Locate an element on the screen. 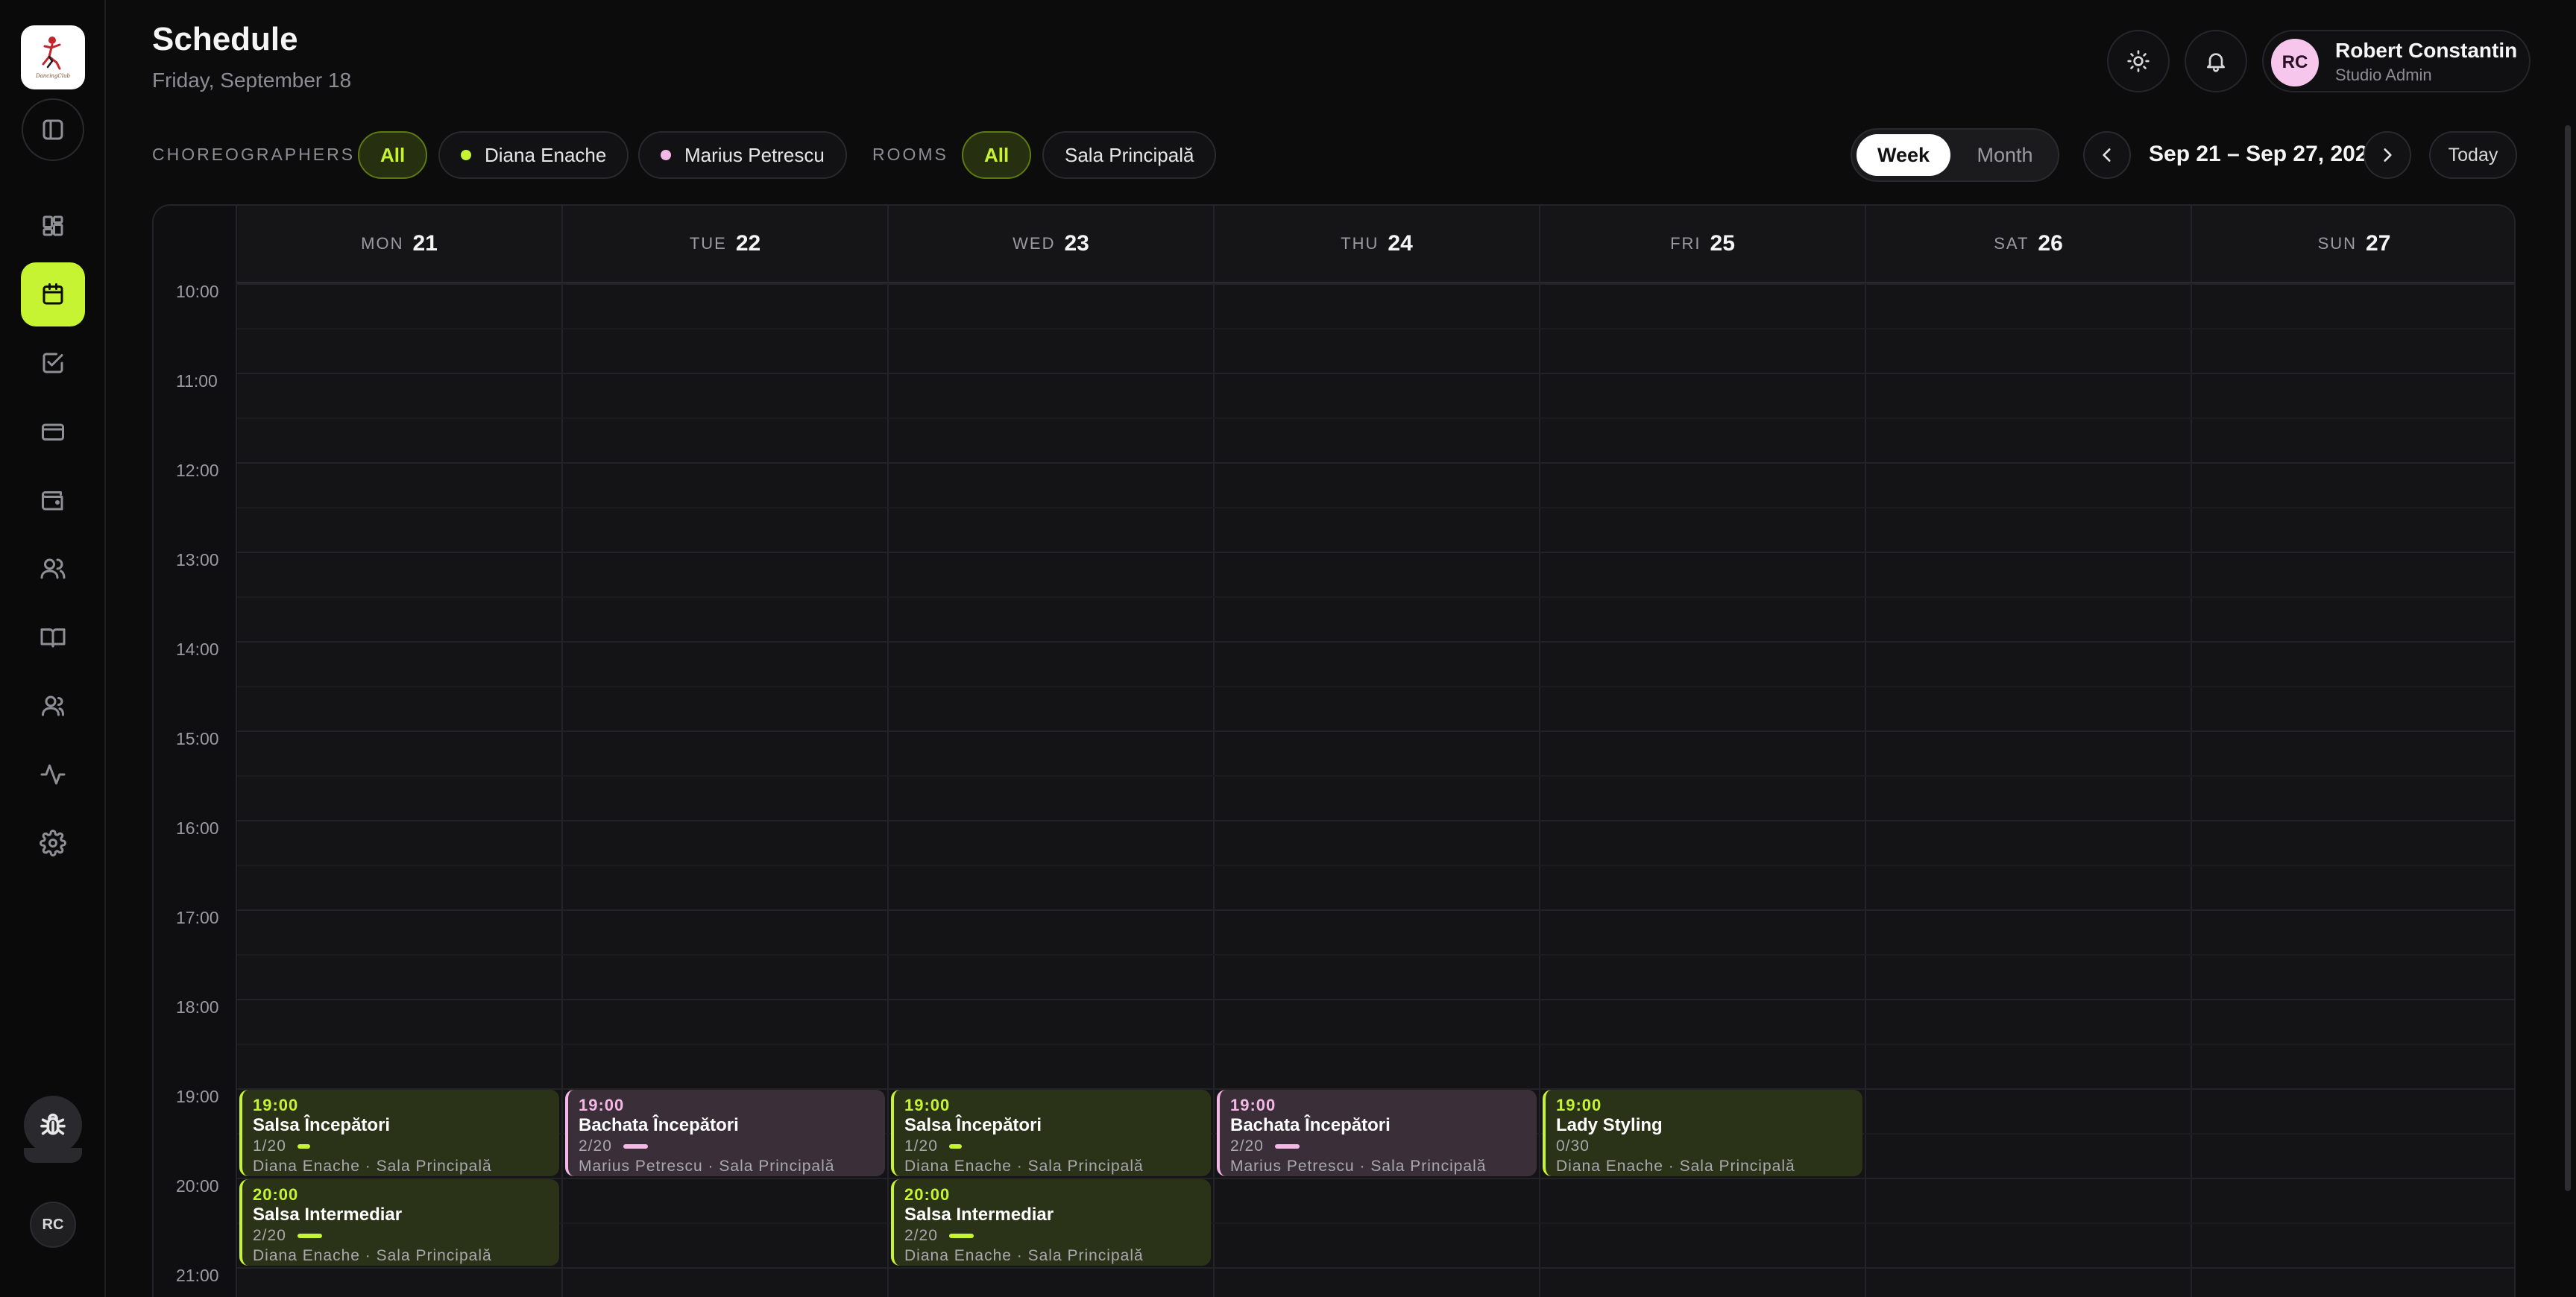 This screenshot has height=1297, width=2576. sidebar-item-activity is located at coordinates (53, 774).